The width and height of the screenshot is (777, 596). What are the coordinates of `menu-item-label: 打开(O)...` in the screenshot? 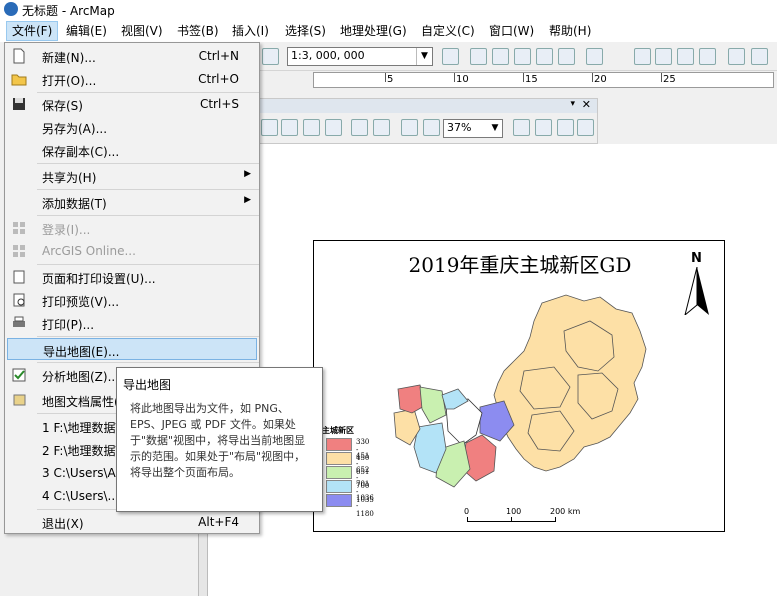 It's located at (69, 81).